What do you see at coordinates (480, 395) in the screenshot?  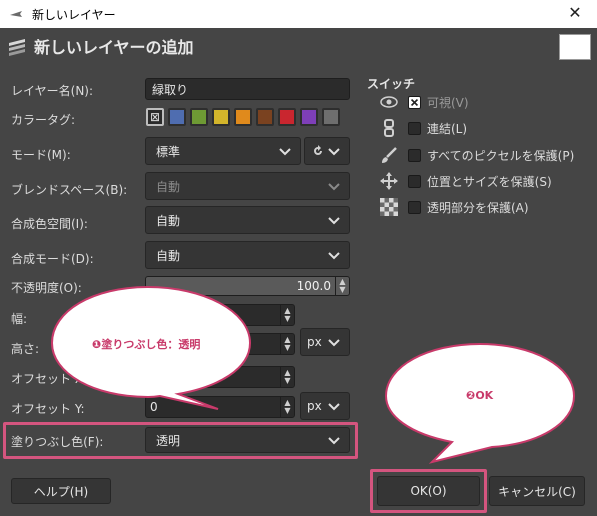 I see `callout-ok-text: ❷OK` at bounding box center [480, 395].